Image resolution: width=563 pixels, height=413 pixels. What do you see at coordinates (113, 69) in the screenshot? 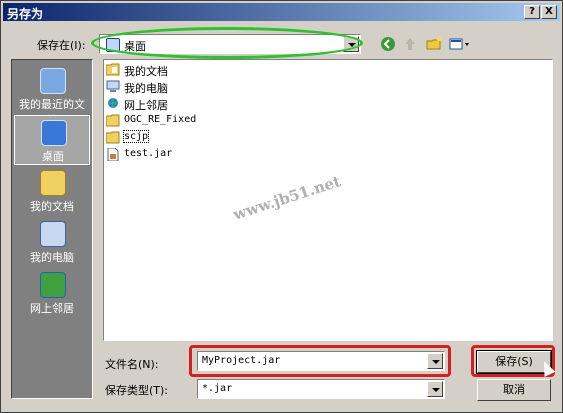
I see `folder-docs-icon` at bounding box center [113, 69].